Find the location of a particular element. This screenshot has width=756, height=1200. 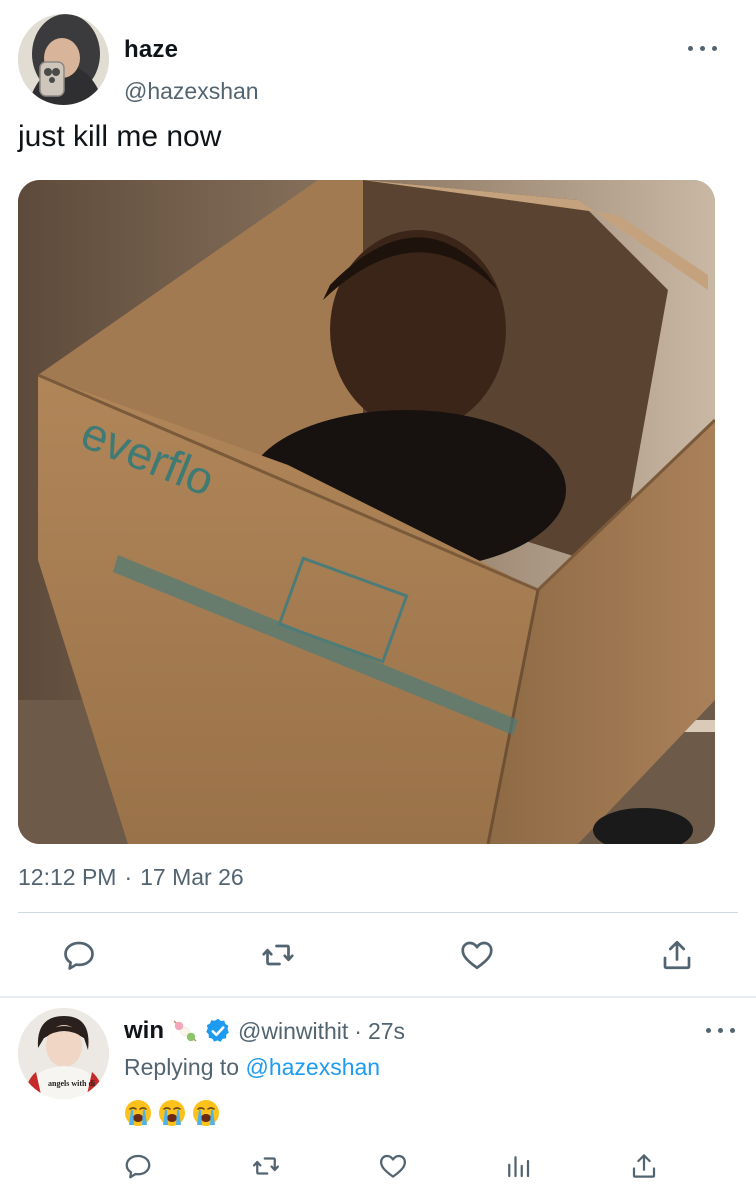

retweet-button is located at coordinates (278, 955).